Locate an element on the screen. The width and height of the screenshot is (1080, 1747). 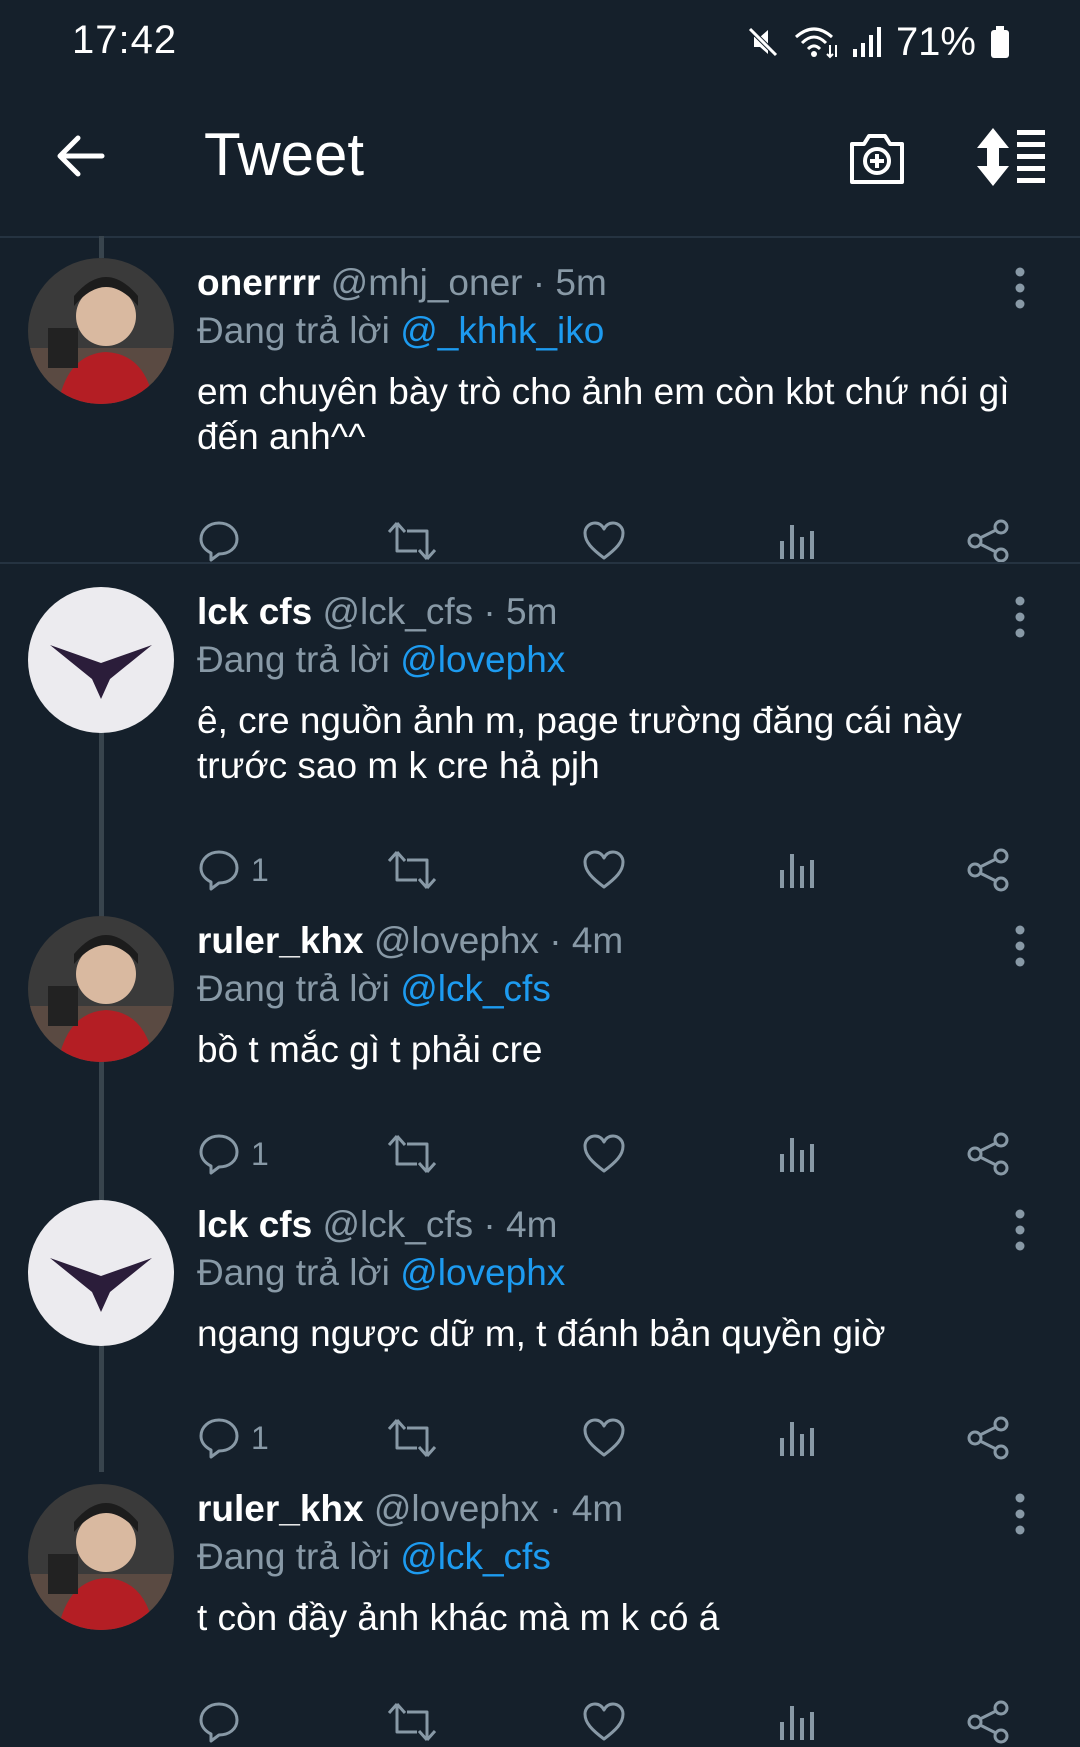
camera-plus-icon is located at coordinates (877, 157).